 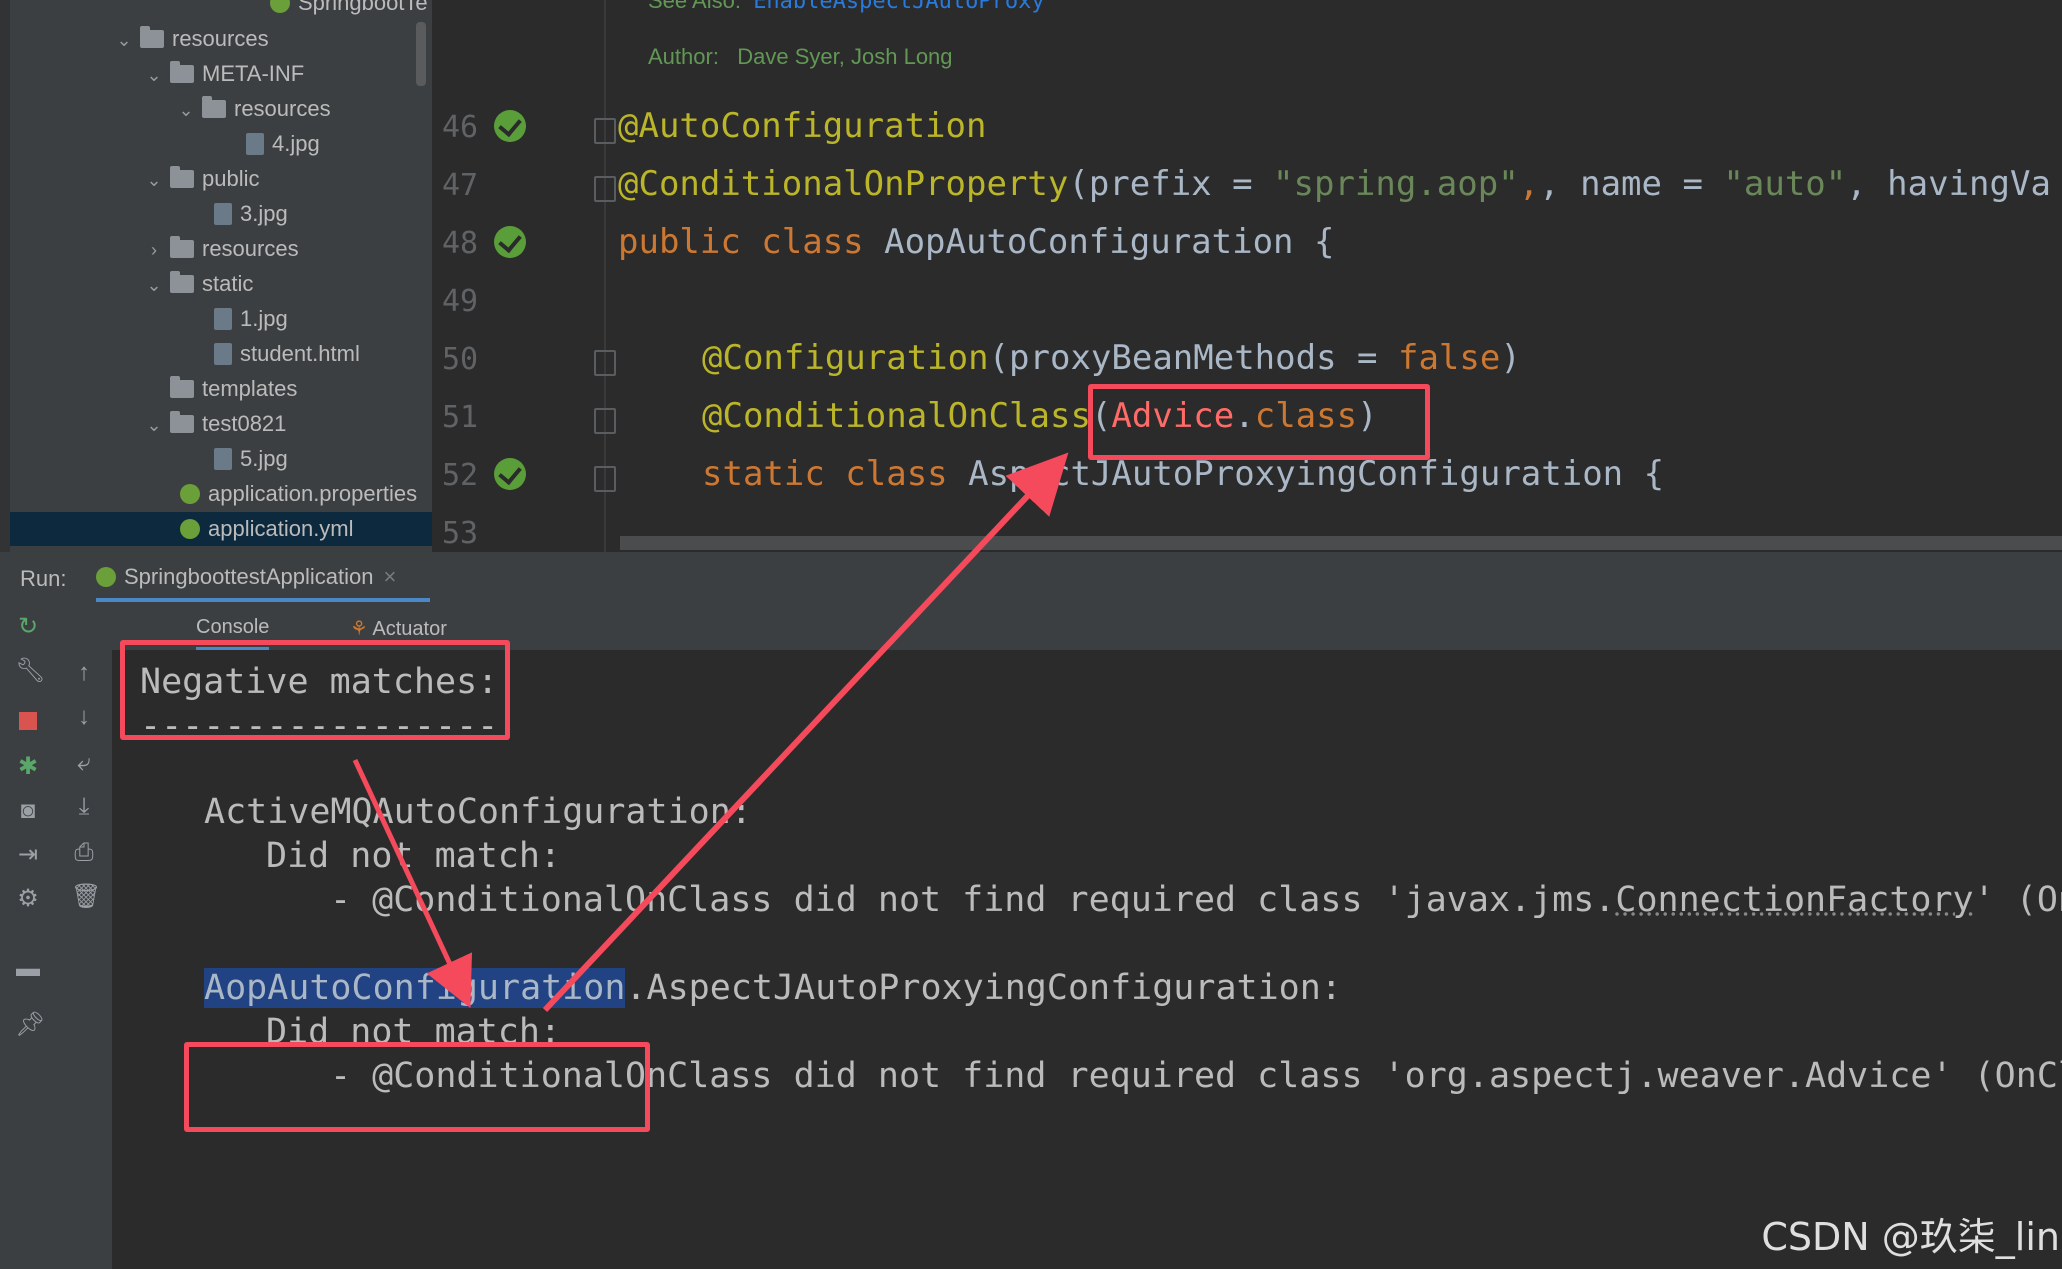 I want to click on watermark: CSDN @玖柒_lin, so click(x=1910, y=1237).